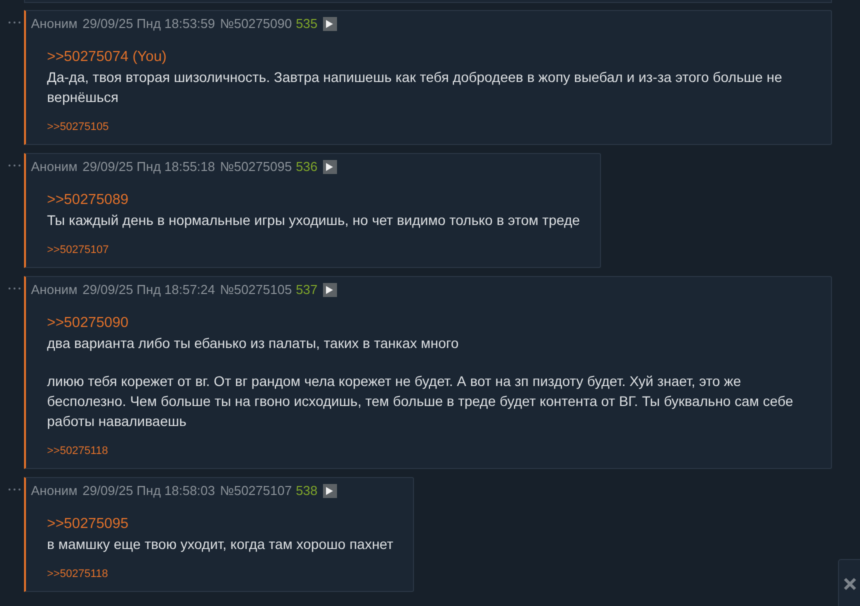  I want to click on post-count: 538, so click(307, 491).